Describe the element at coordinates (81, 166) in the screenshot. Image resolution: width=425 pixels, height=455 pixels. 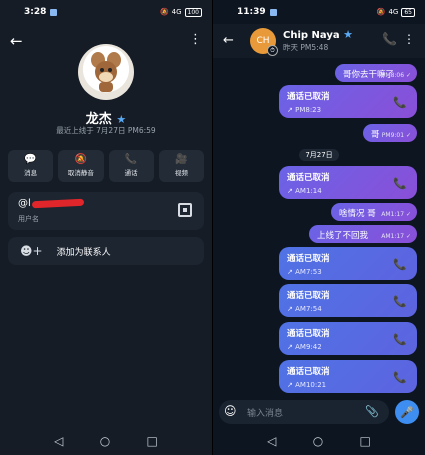
I see `unmute-button: 🔕 取消静音` at that location.